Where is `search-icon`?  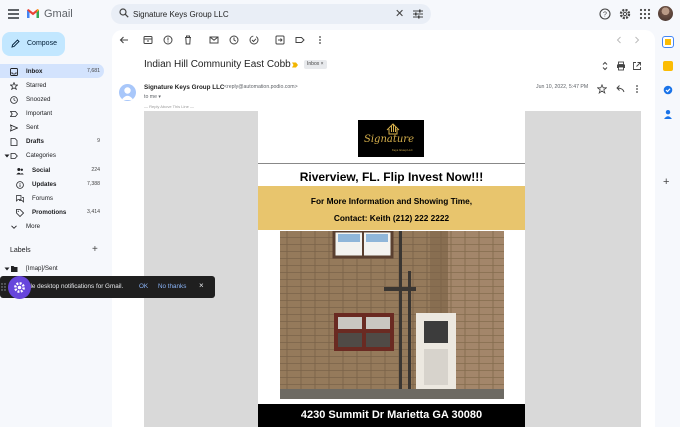
search-icon is located at coordinates (124, 13).